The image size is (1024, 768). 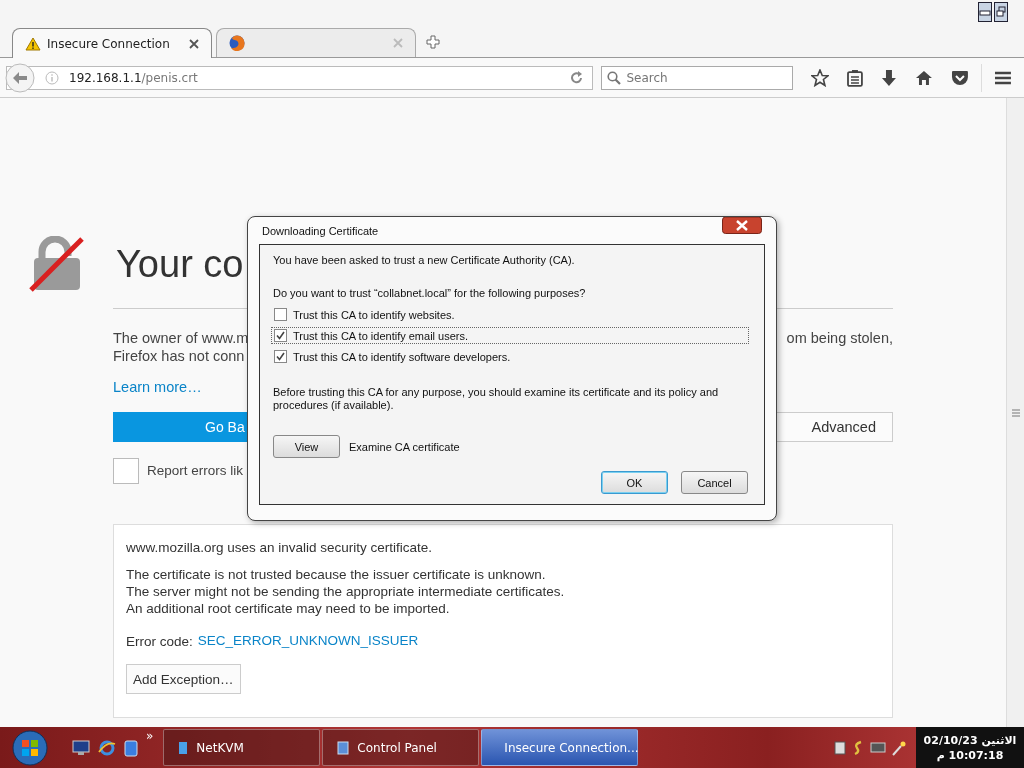 I want to click on details-text: An additional root certificate may need to be imported., so click(x=288, y=608).